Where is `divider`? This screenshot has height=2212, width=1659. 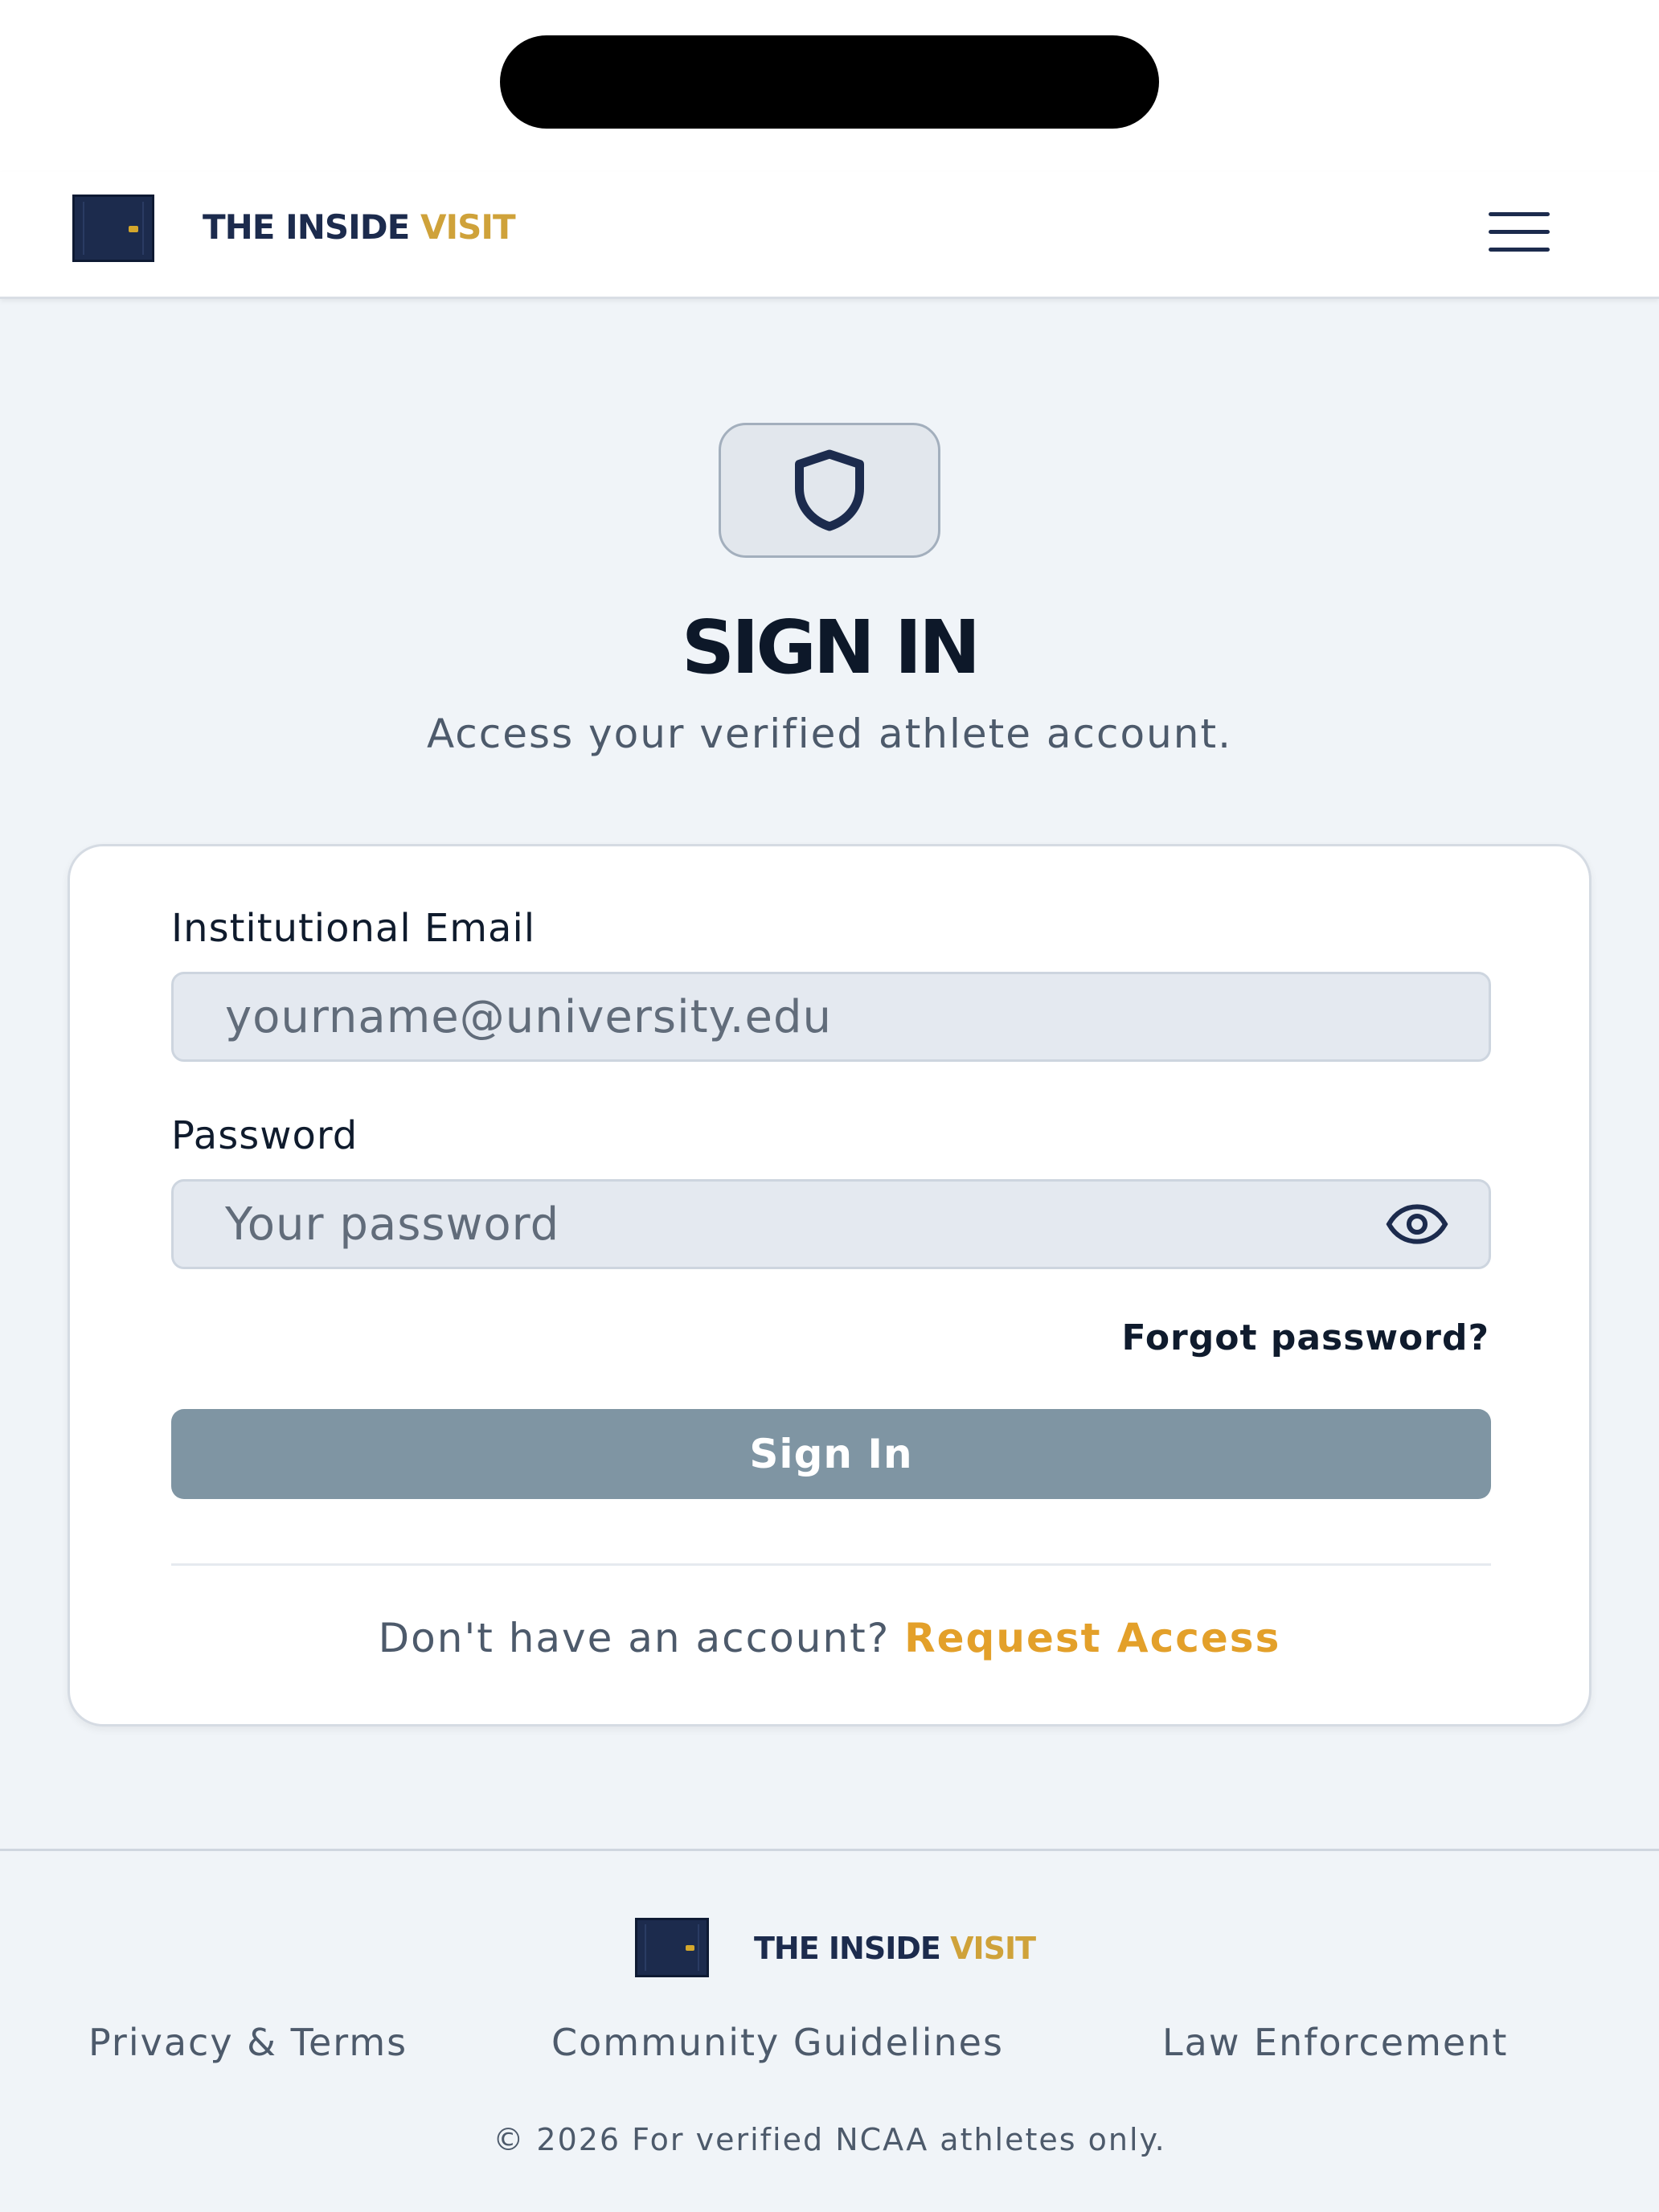
divider is located at coordinates (831, 1564).